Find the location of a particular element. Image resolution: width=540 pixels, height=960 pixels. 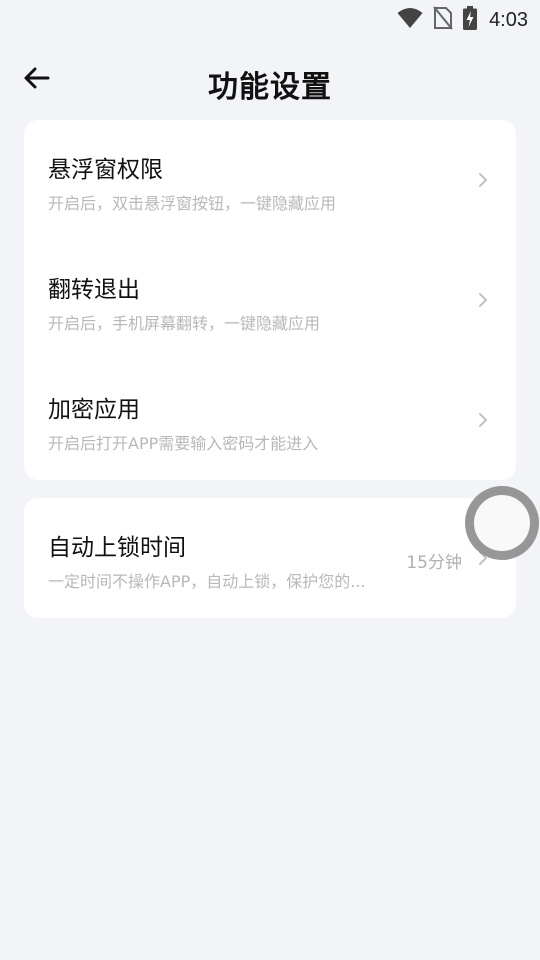

settings-card-lock: 自动上锁时间 一定时间不操作APP，自动上锁，保护您的... 15分钟 is located at coordinates (270, 558).